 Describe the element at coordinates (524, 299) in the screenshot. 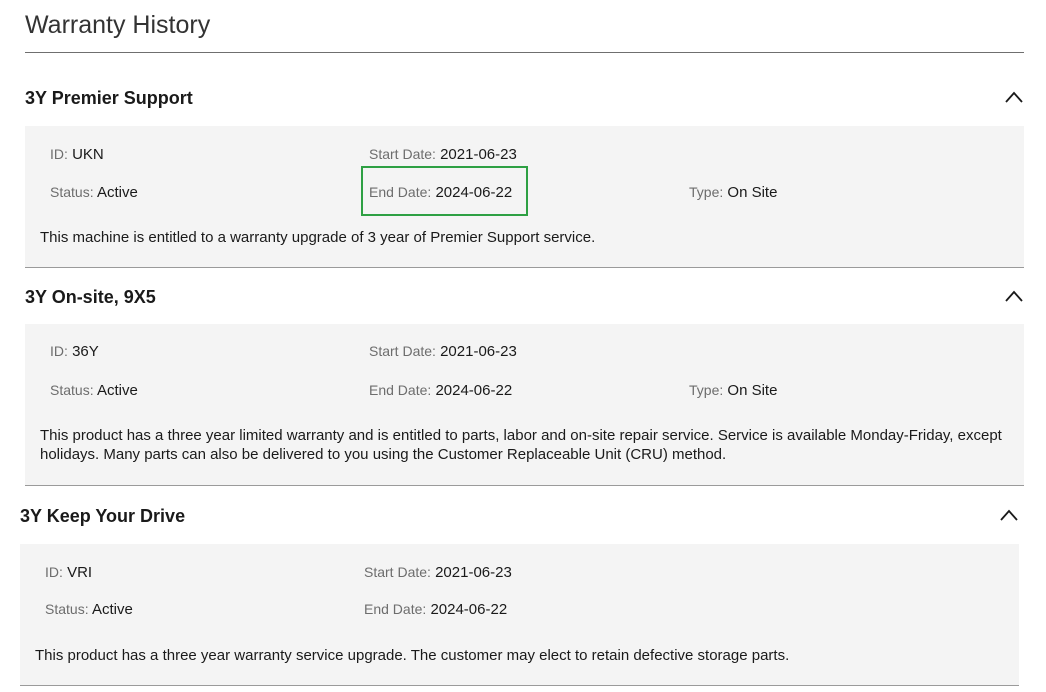

I see `section-header-toggle: 3Y On-site, 9X5` at that location.